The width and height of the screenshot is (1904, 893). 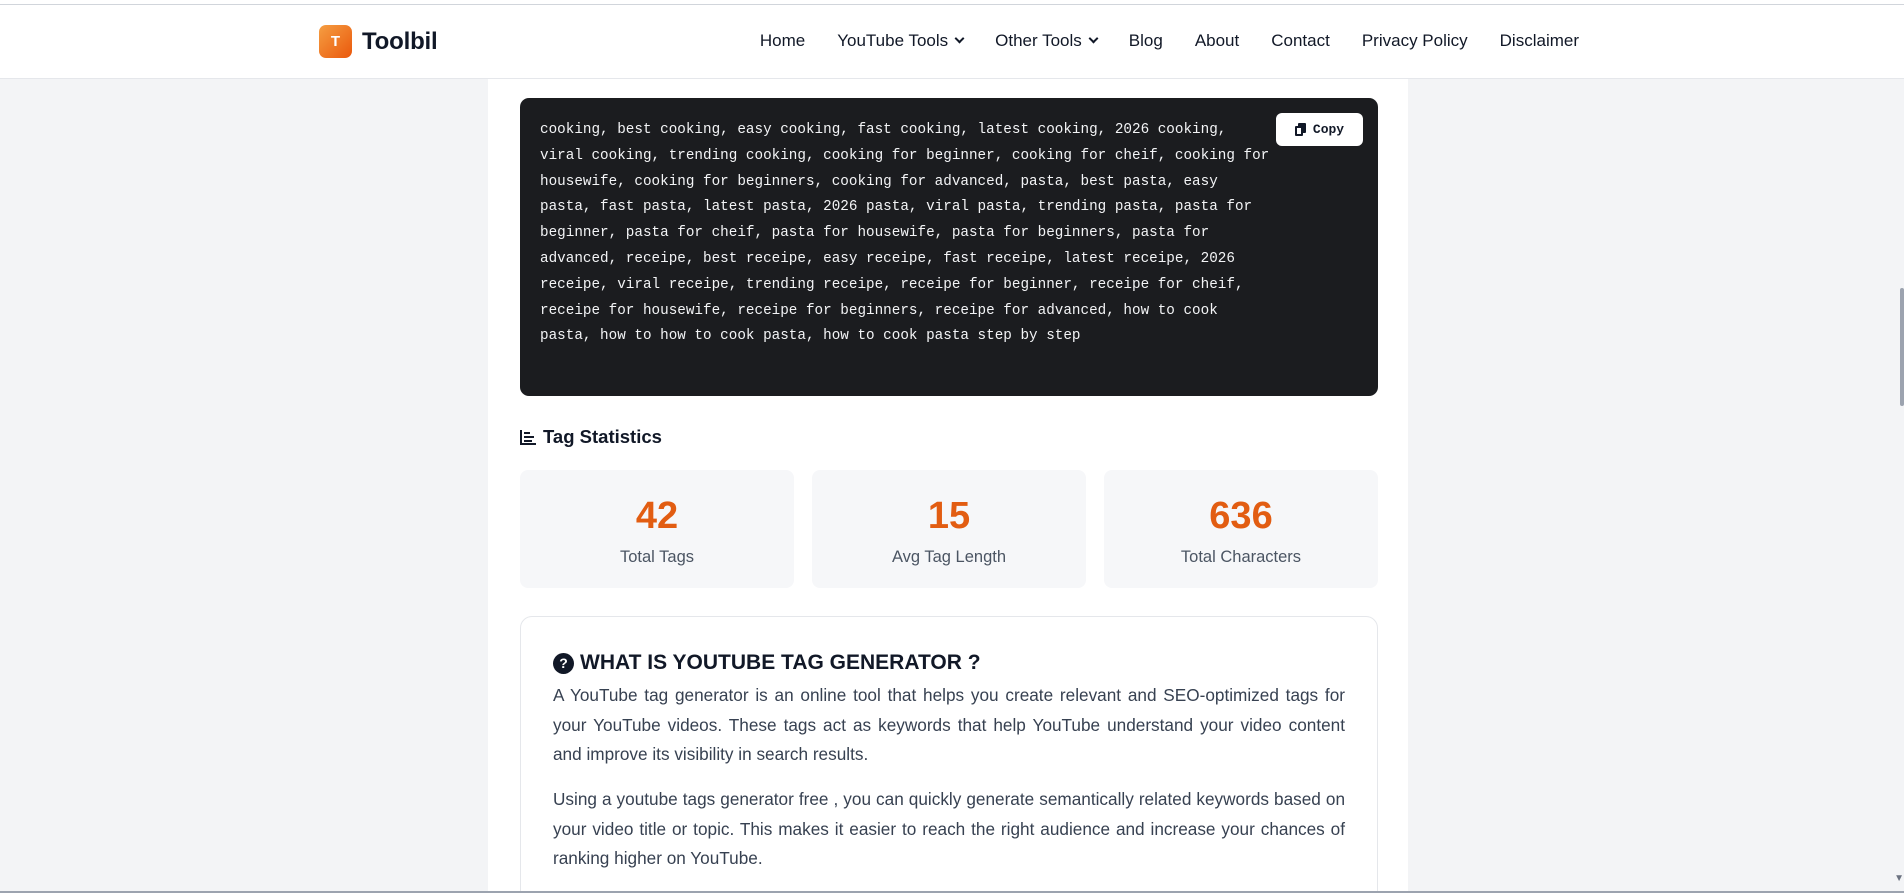 I want to click on copy-button-label: Copy, so click(x=1328, y=129).